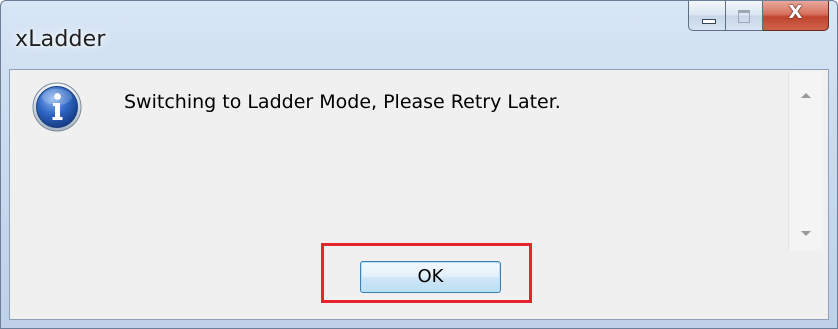 This screenshot has width=838, height=329. I want to click on maximize-icon, so click(744, 16).